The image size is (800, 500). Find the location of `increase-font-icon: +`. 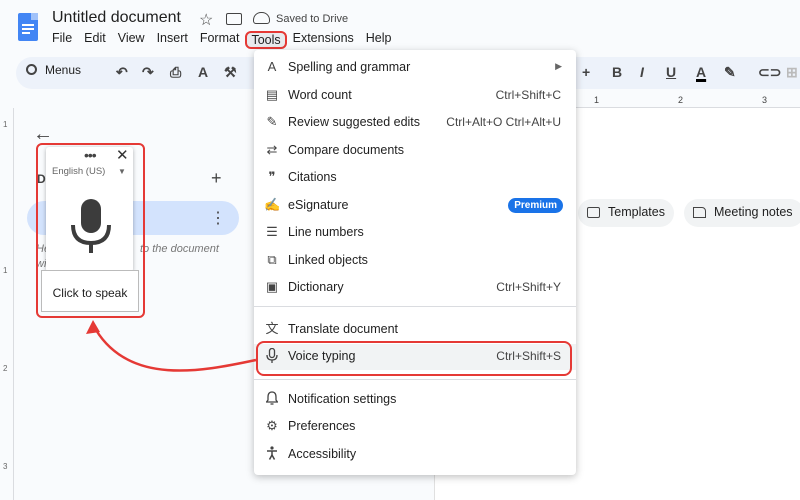

increase-font-icon: + is located at coordinates (586, 72).